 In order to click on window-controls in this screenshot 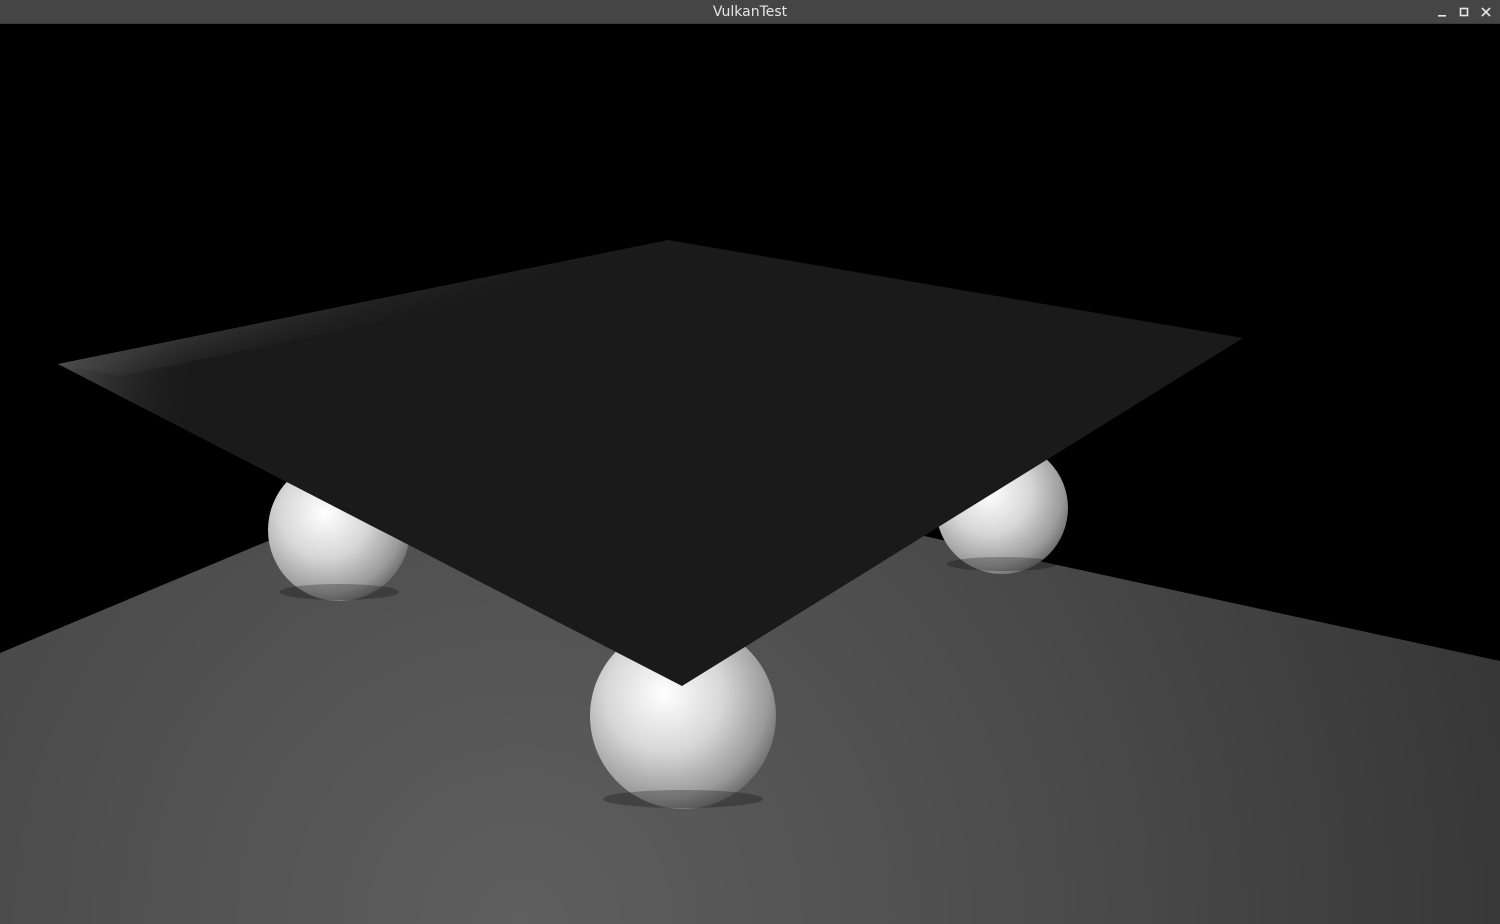, I will do `click(1464, 12)`.